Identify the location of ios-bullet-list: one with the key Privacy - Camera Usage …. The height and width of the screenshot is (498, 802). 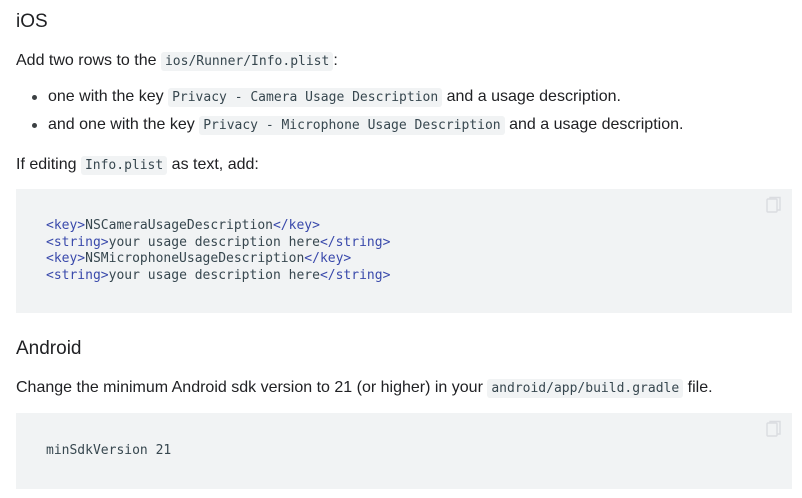
(349, 114).